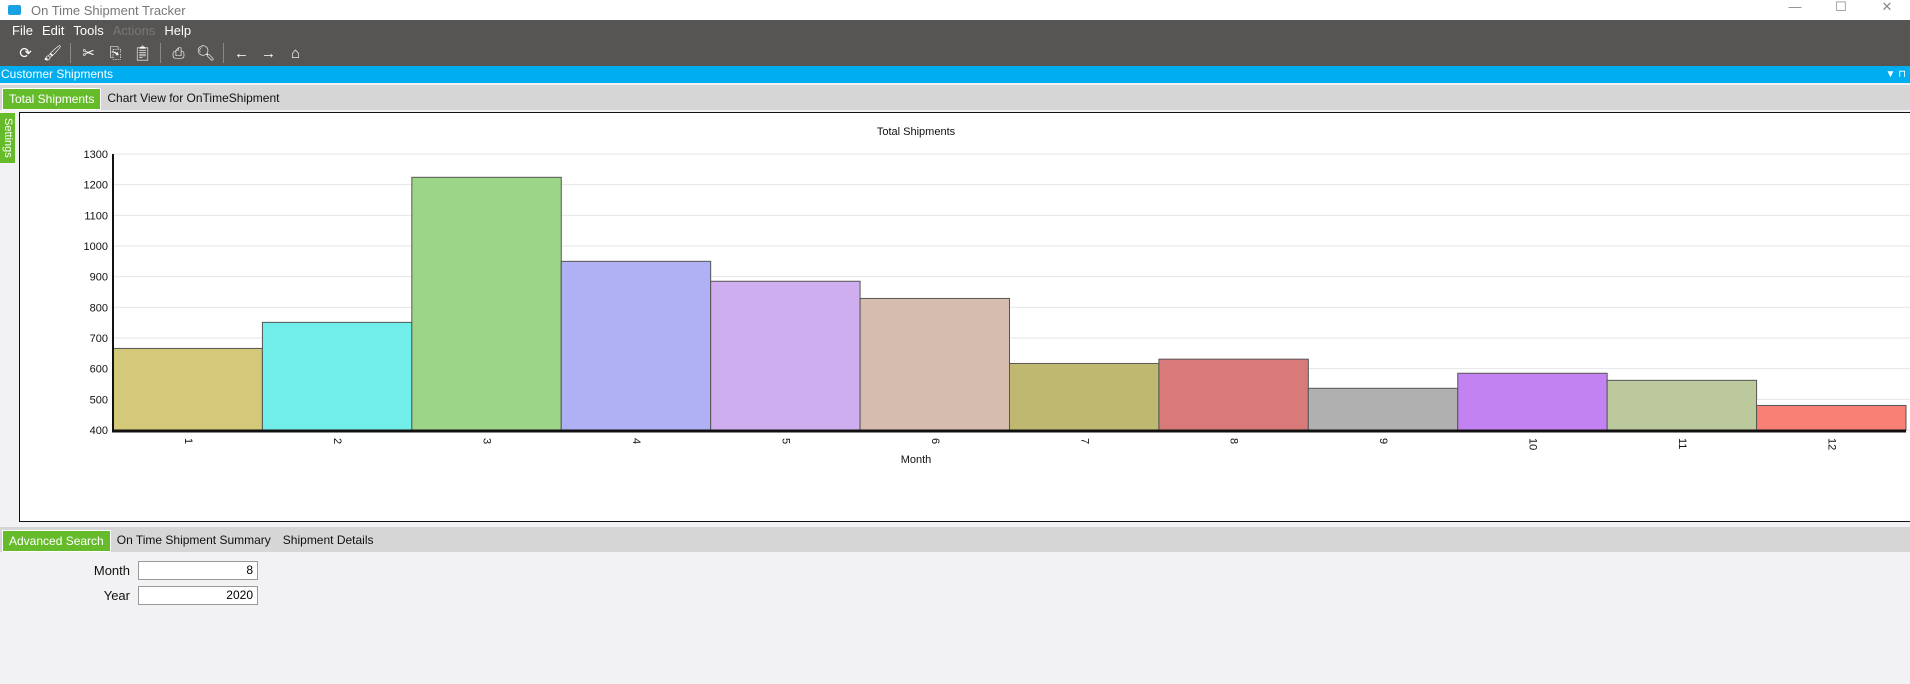 Image resolution: width=1910 pixels, height=684 pixels. I want to click on back-icon: ←, so click(241, 53).